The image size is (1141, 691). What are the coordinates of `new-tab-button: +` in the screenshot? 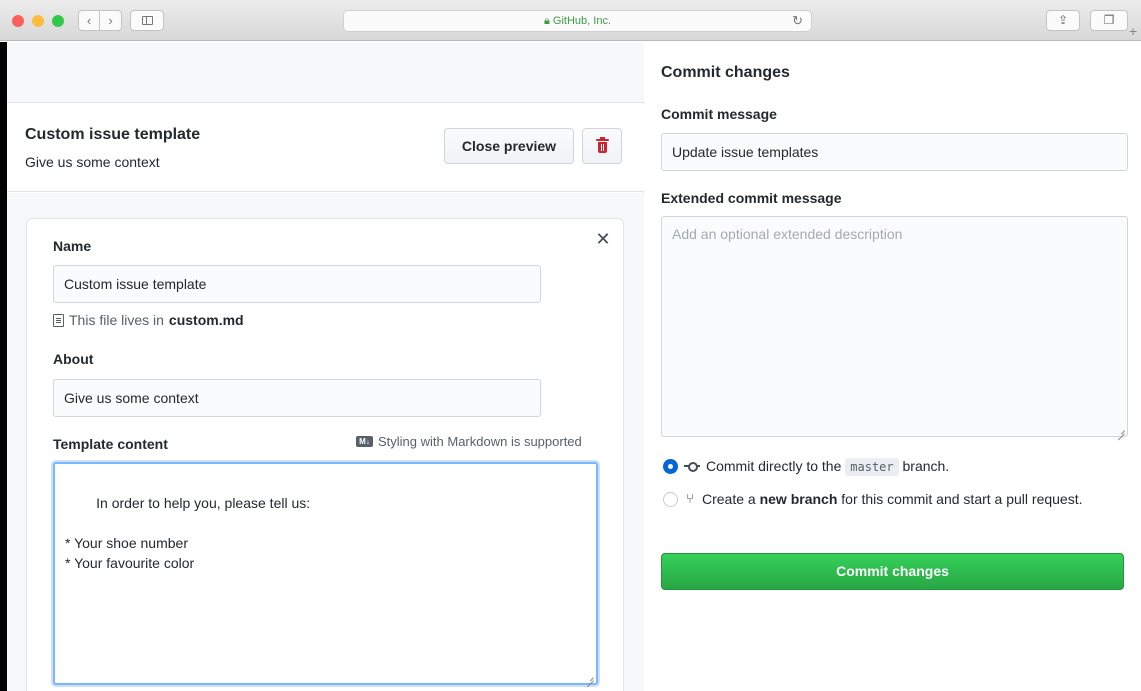 It's located at (1135, 31).